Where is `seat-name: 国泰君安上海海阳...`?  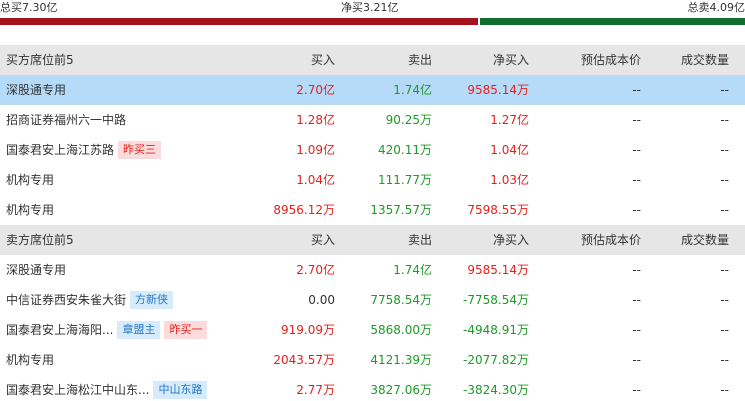
seat-name: 国泰君安上海海阳... is located at coordinates (59, 330).